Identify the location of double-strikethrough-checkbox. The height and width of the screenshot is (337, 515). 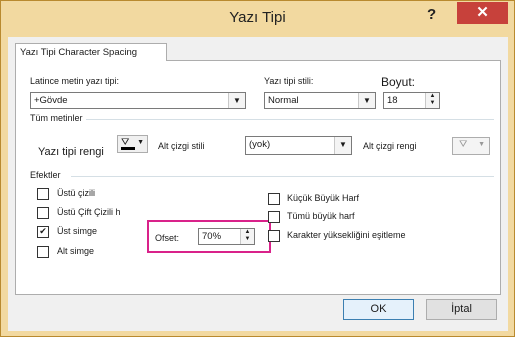
(43, 213).